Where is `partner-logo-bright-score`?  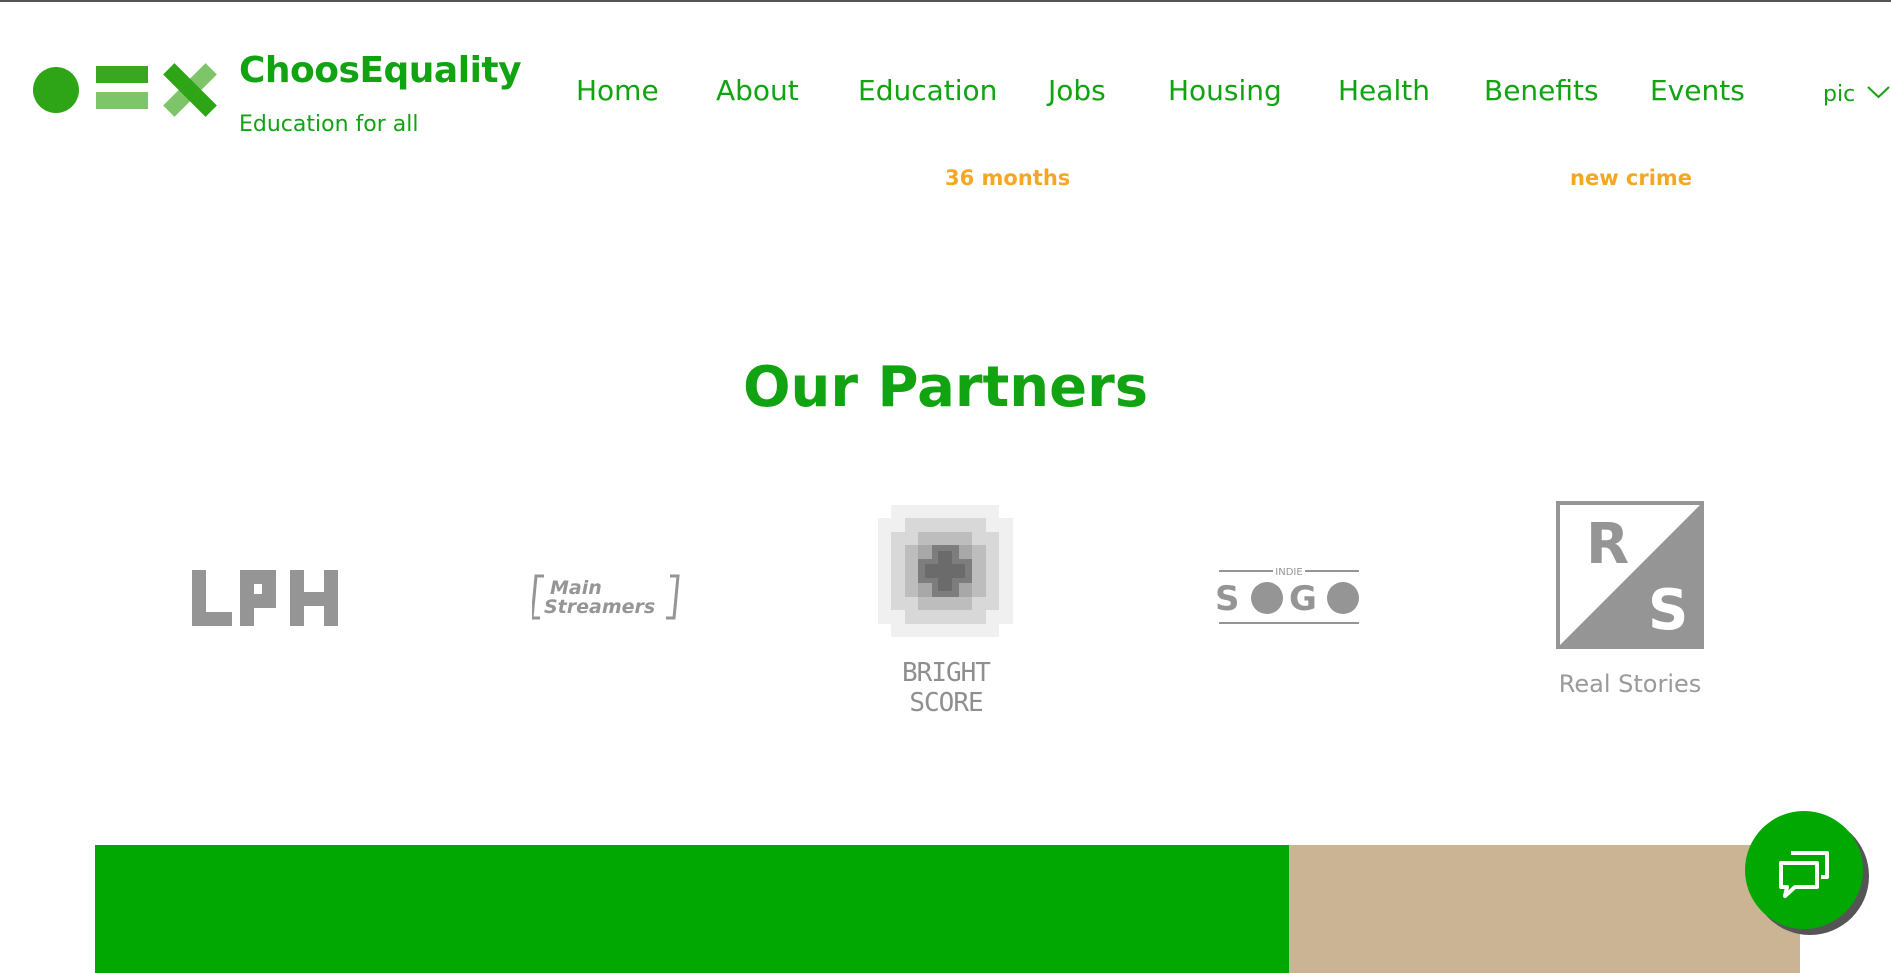 partner-logo-bright-score is located at coordinates (945, 571).